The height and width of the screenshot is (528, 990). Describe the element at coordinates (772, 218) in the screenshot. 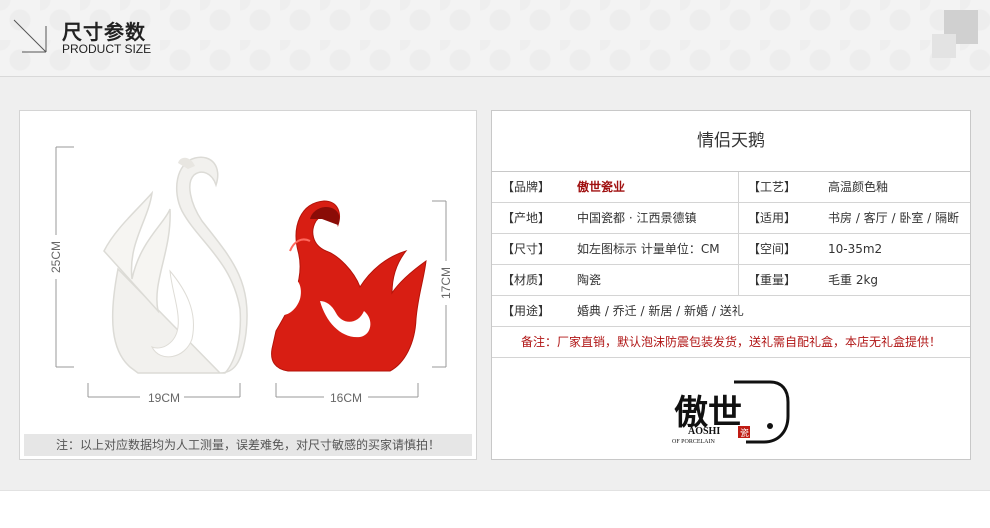

I see `suitable-label: 【适用】` at that location.